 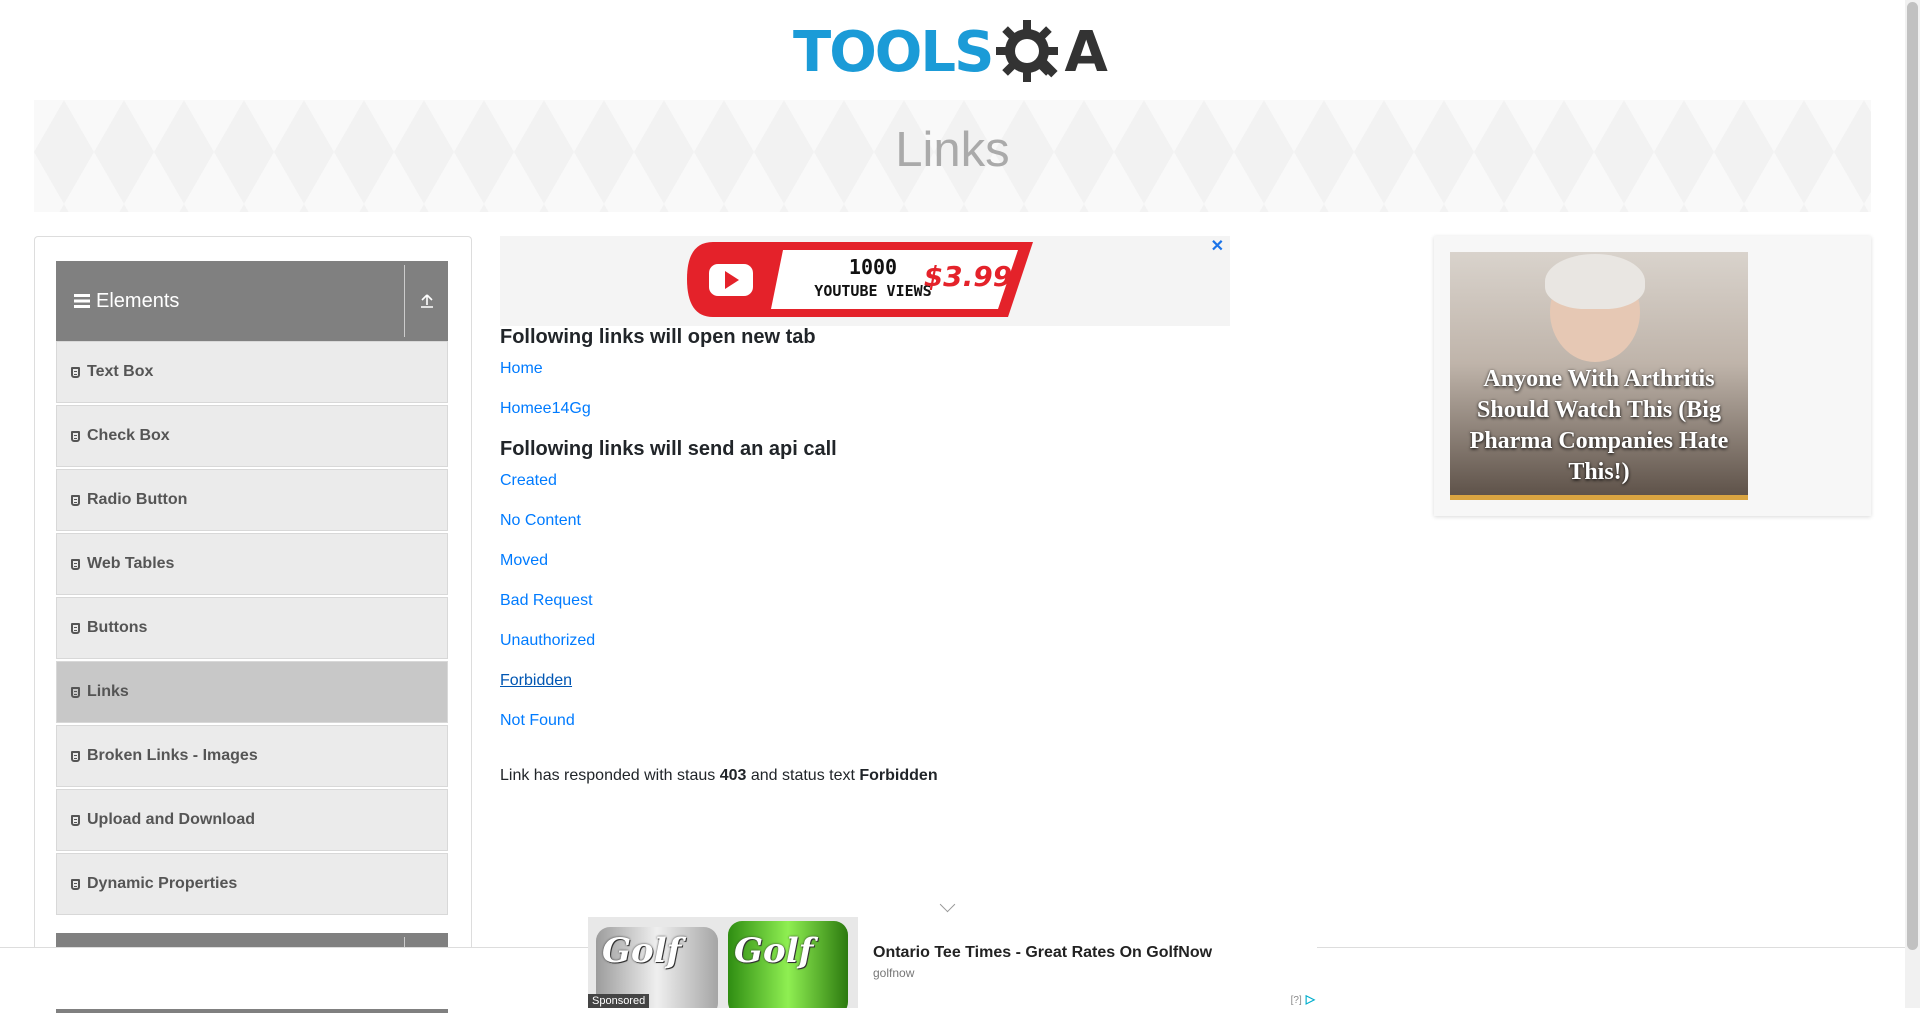 I want to click on sidebar-item-links: Links, so click(x=252, y=692).